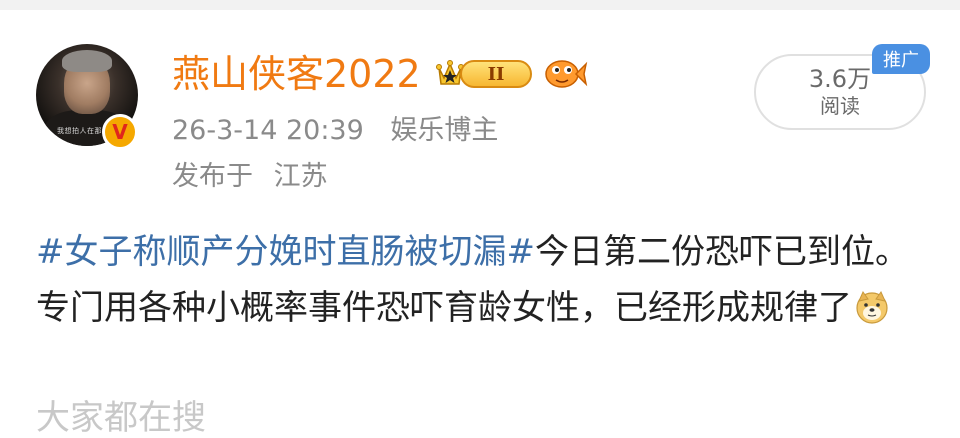  Describe the element at coordinates (840, 106) in the screenshot. I see `views-label: 阅读` at that location.